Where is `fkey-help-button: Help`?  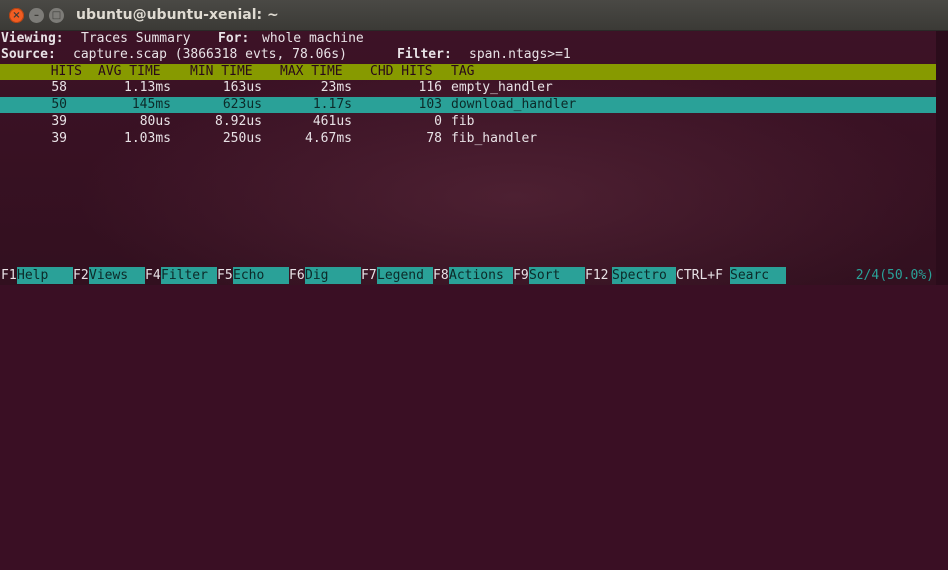
fkey-help-button: Help is located at coordinates (45, 275).